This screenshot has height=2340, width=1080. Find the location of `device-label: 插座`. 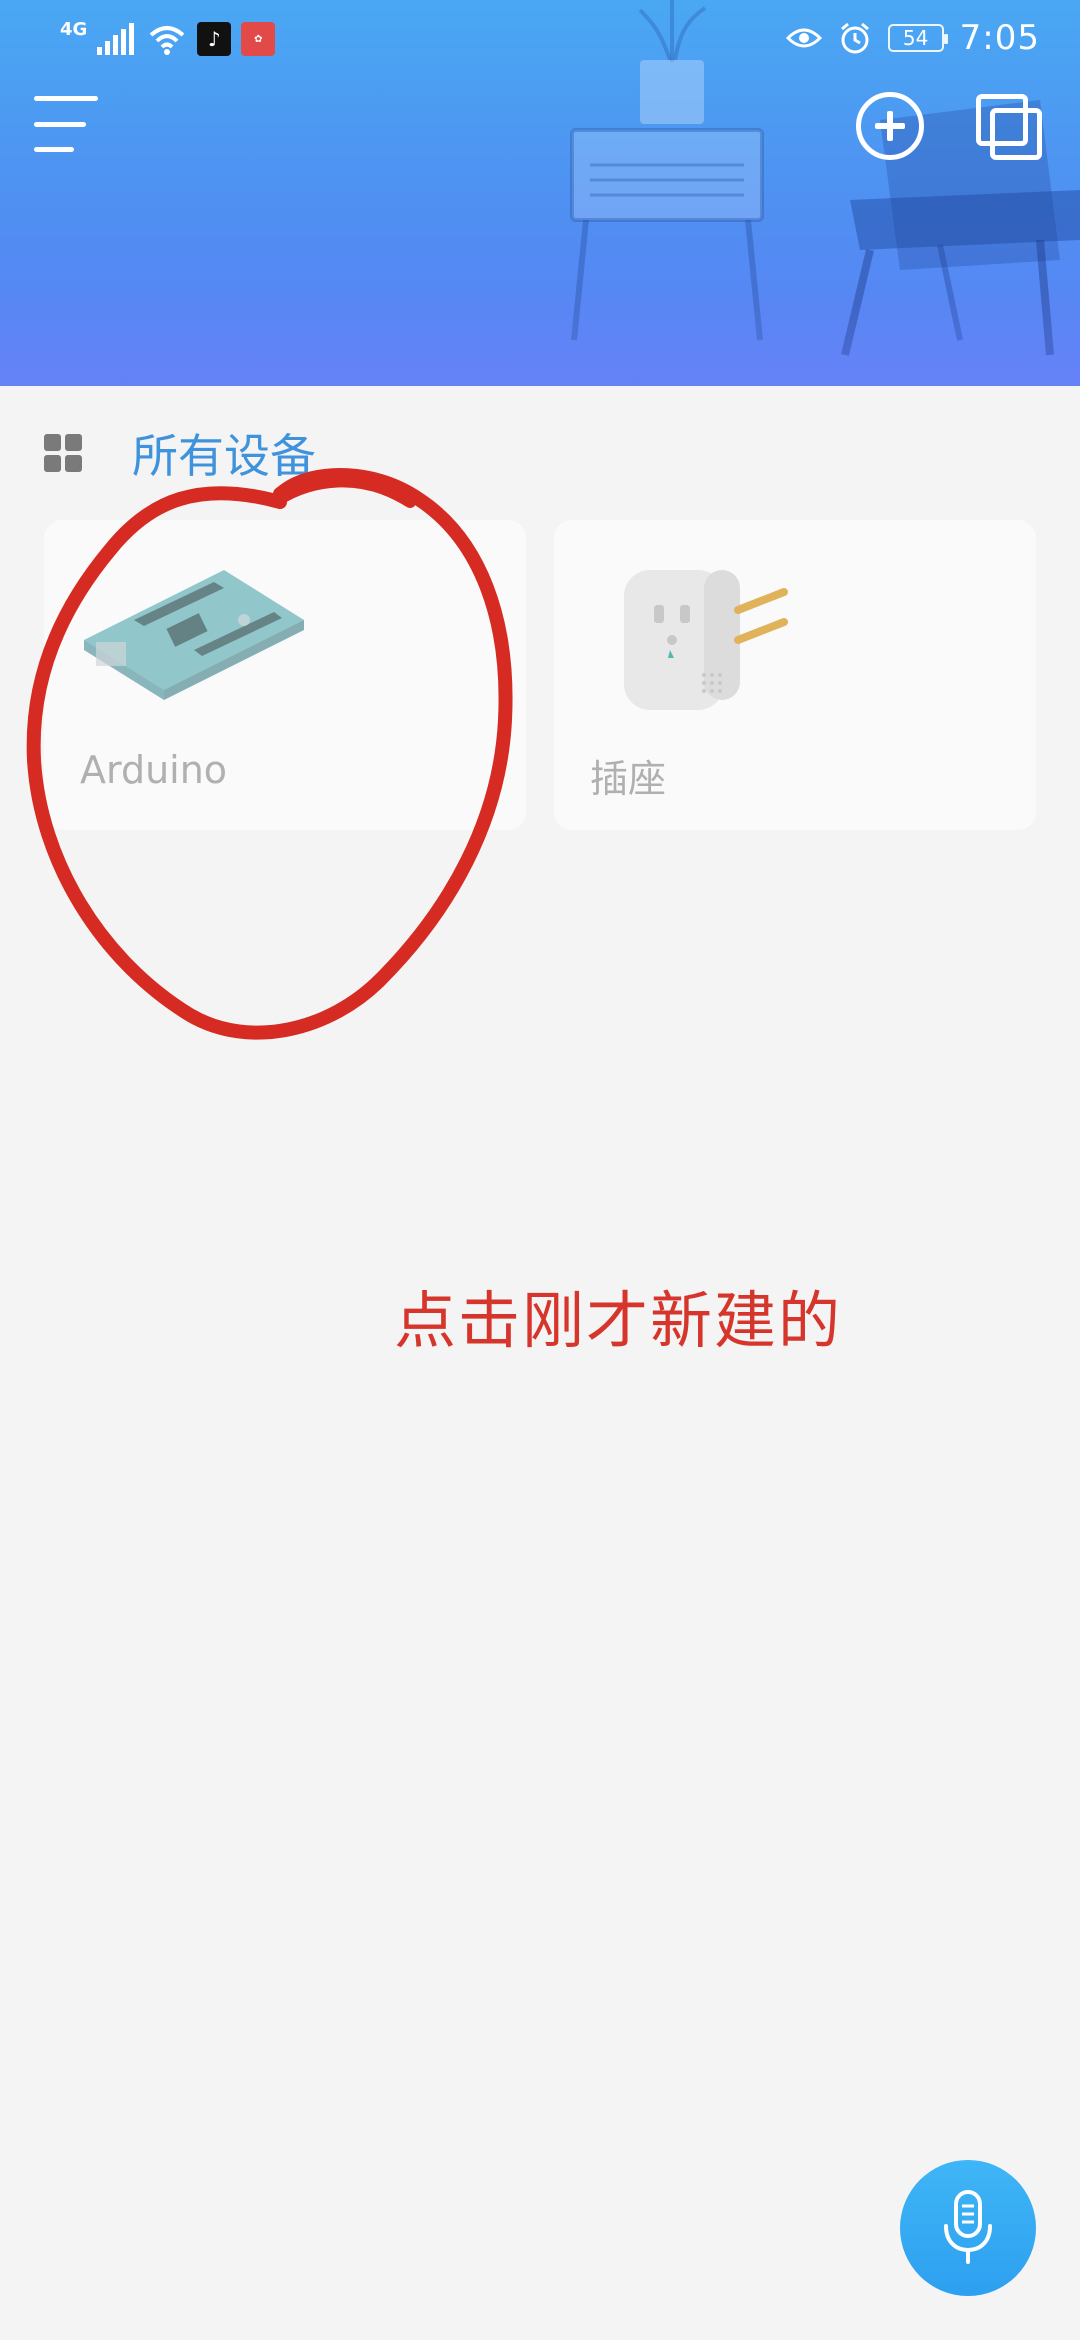

device-label: 插座 is located at coordinates (628, 779).